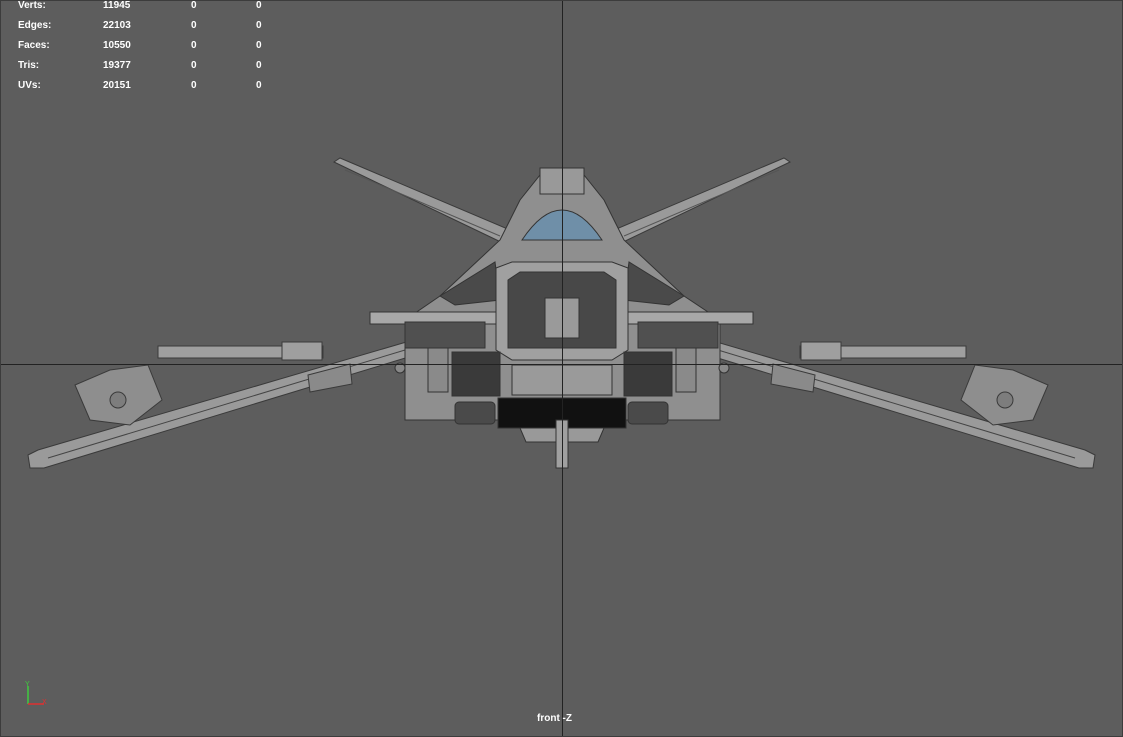  Describe the element at coordinates (36, 693) in the screenshot. I see `axis-gizmo: Y X` at that location.